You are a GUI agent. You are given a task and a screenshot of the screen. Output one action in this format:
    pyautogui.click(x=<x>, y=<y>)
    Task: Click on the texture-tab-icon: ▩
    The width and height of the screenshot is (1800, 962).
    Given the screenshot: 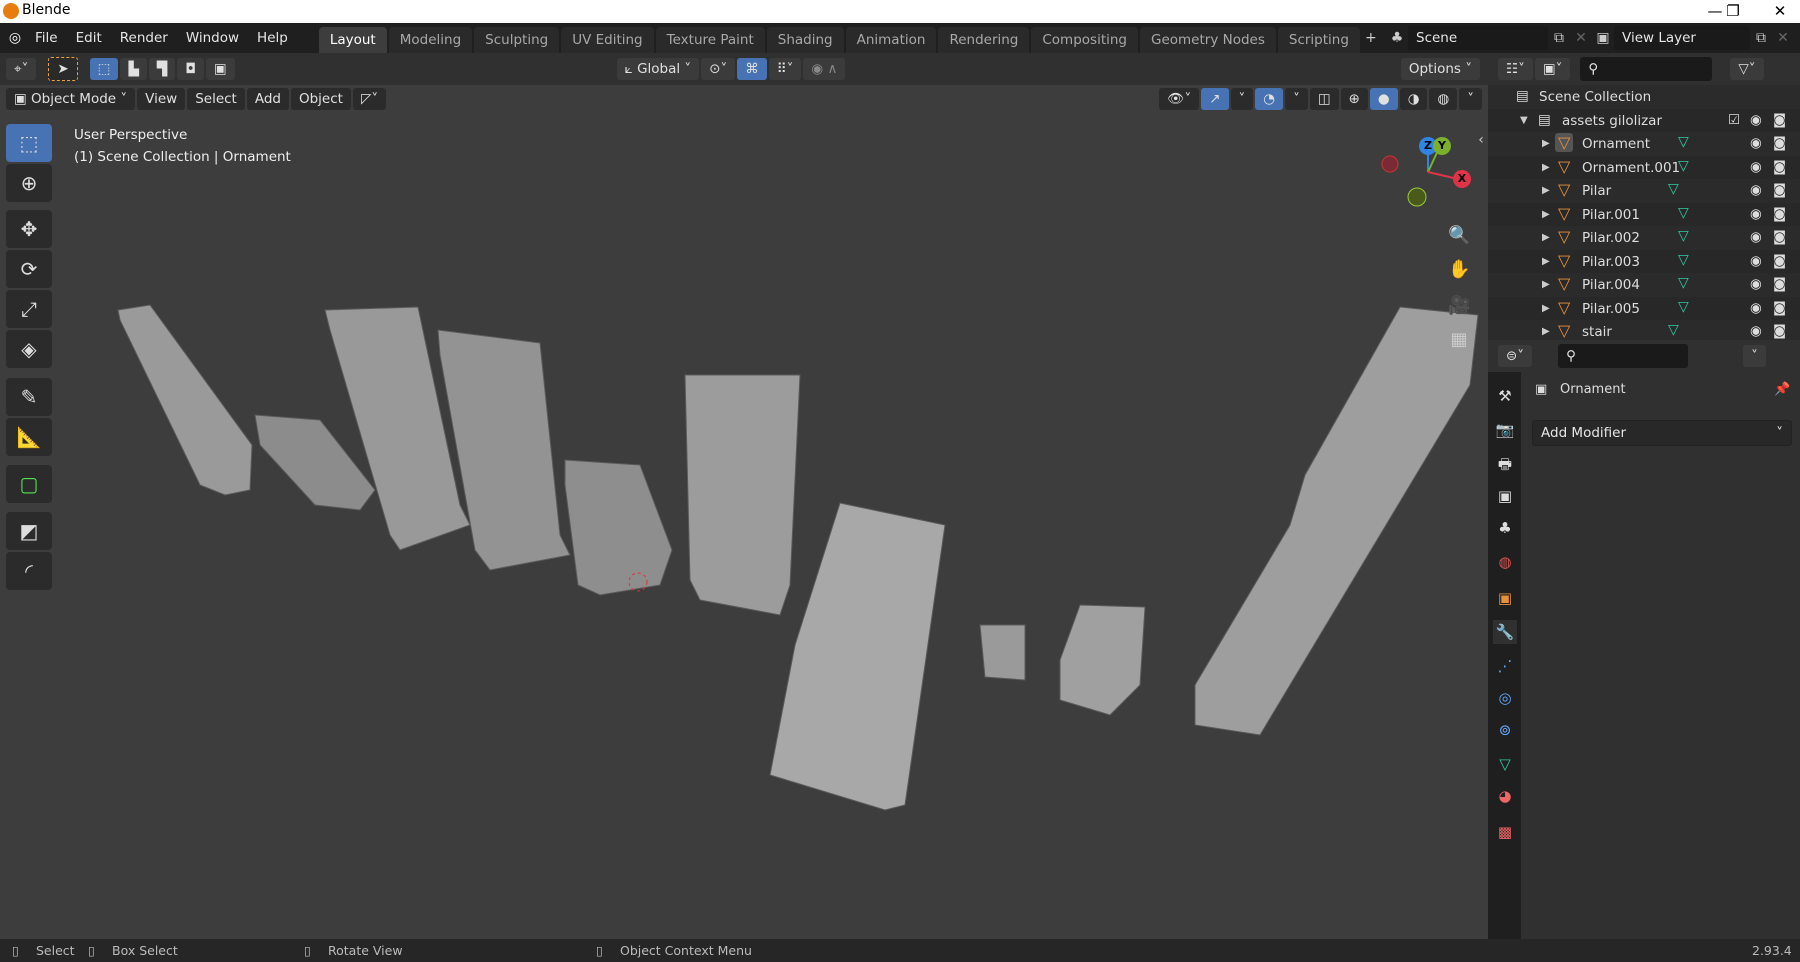 What is the action you would take?
    pyautogui.click(x=1505, y=832)
    